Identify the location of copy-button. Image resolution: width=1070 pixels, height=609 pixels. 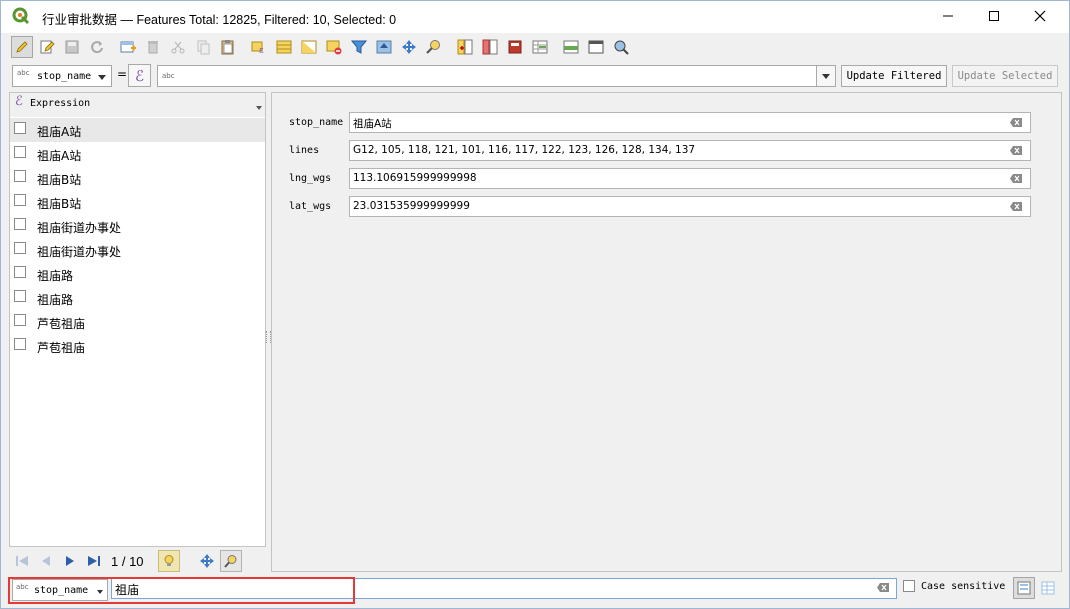
(203, 47).